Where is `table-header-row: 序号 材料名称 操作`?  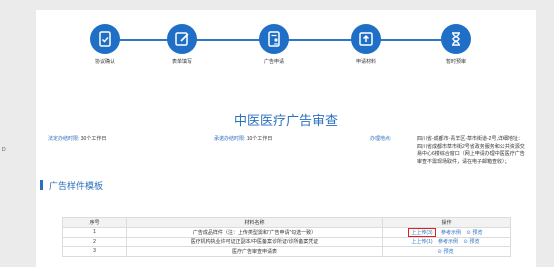
table-header-row: 序号 材料名称 操作 is located at coordinates (286, 222).